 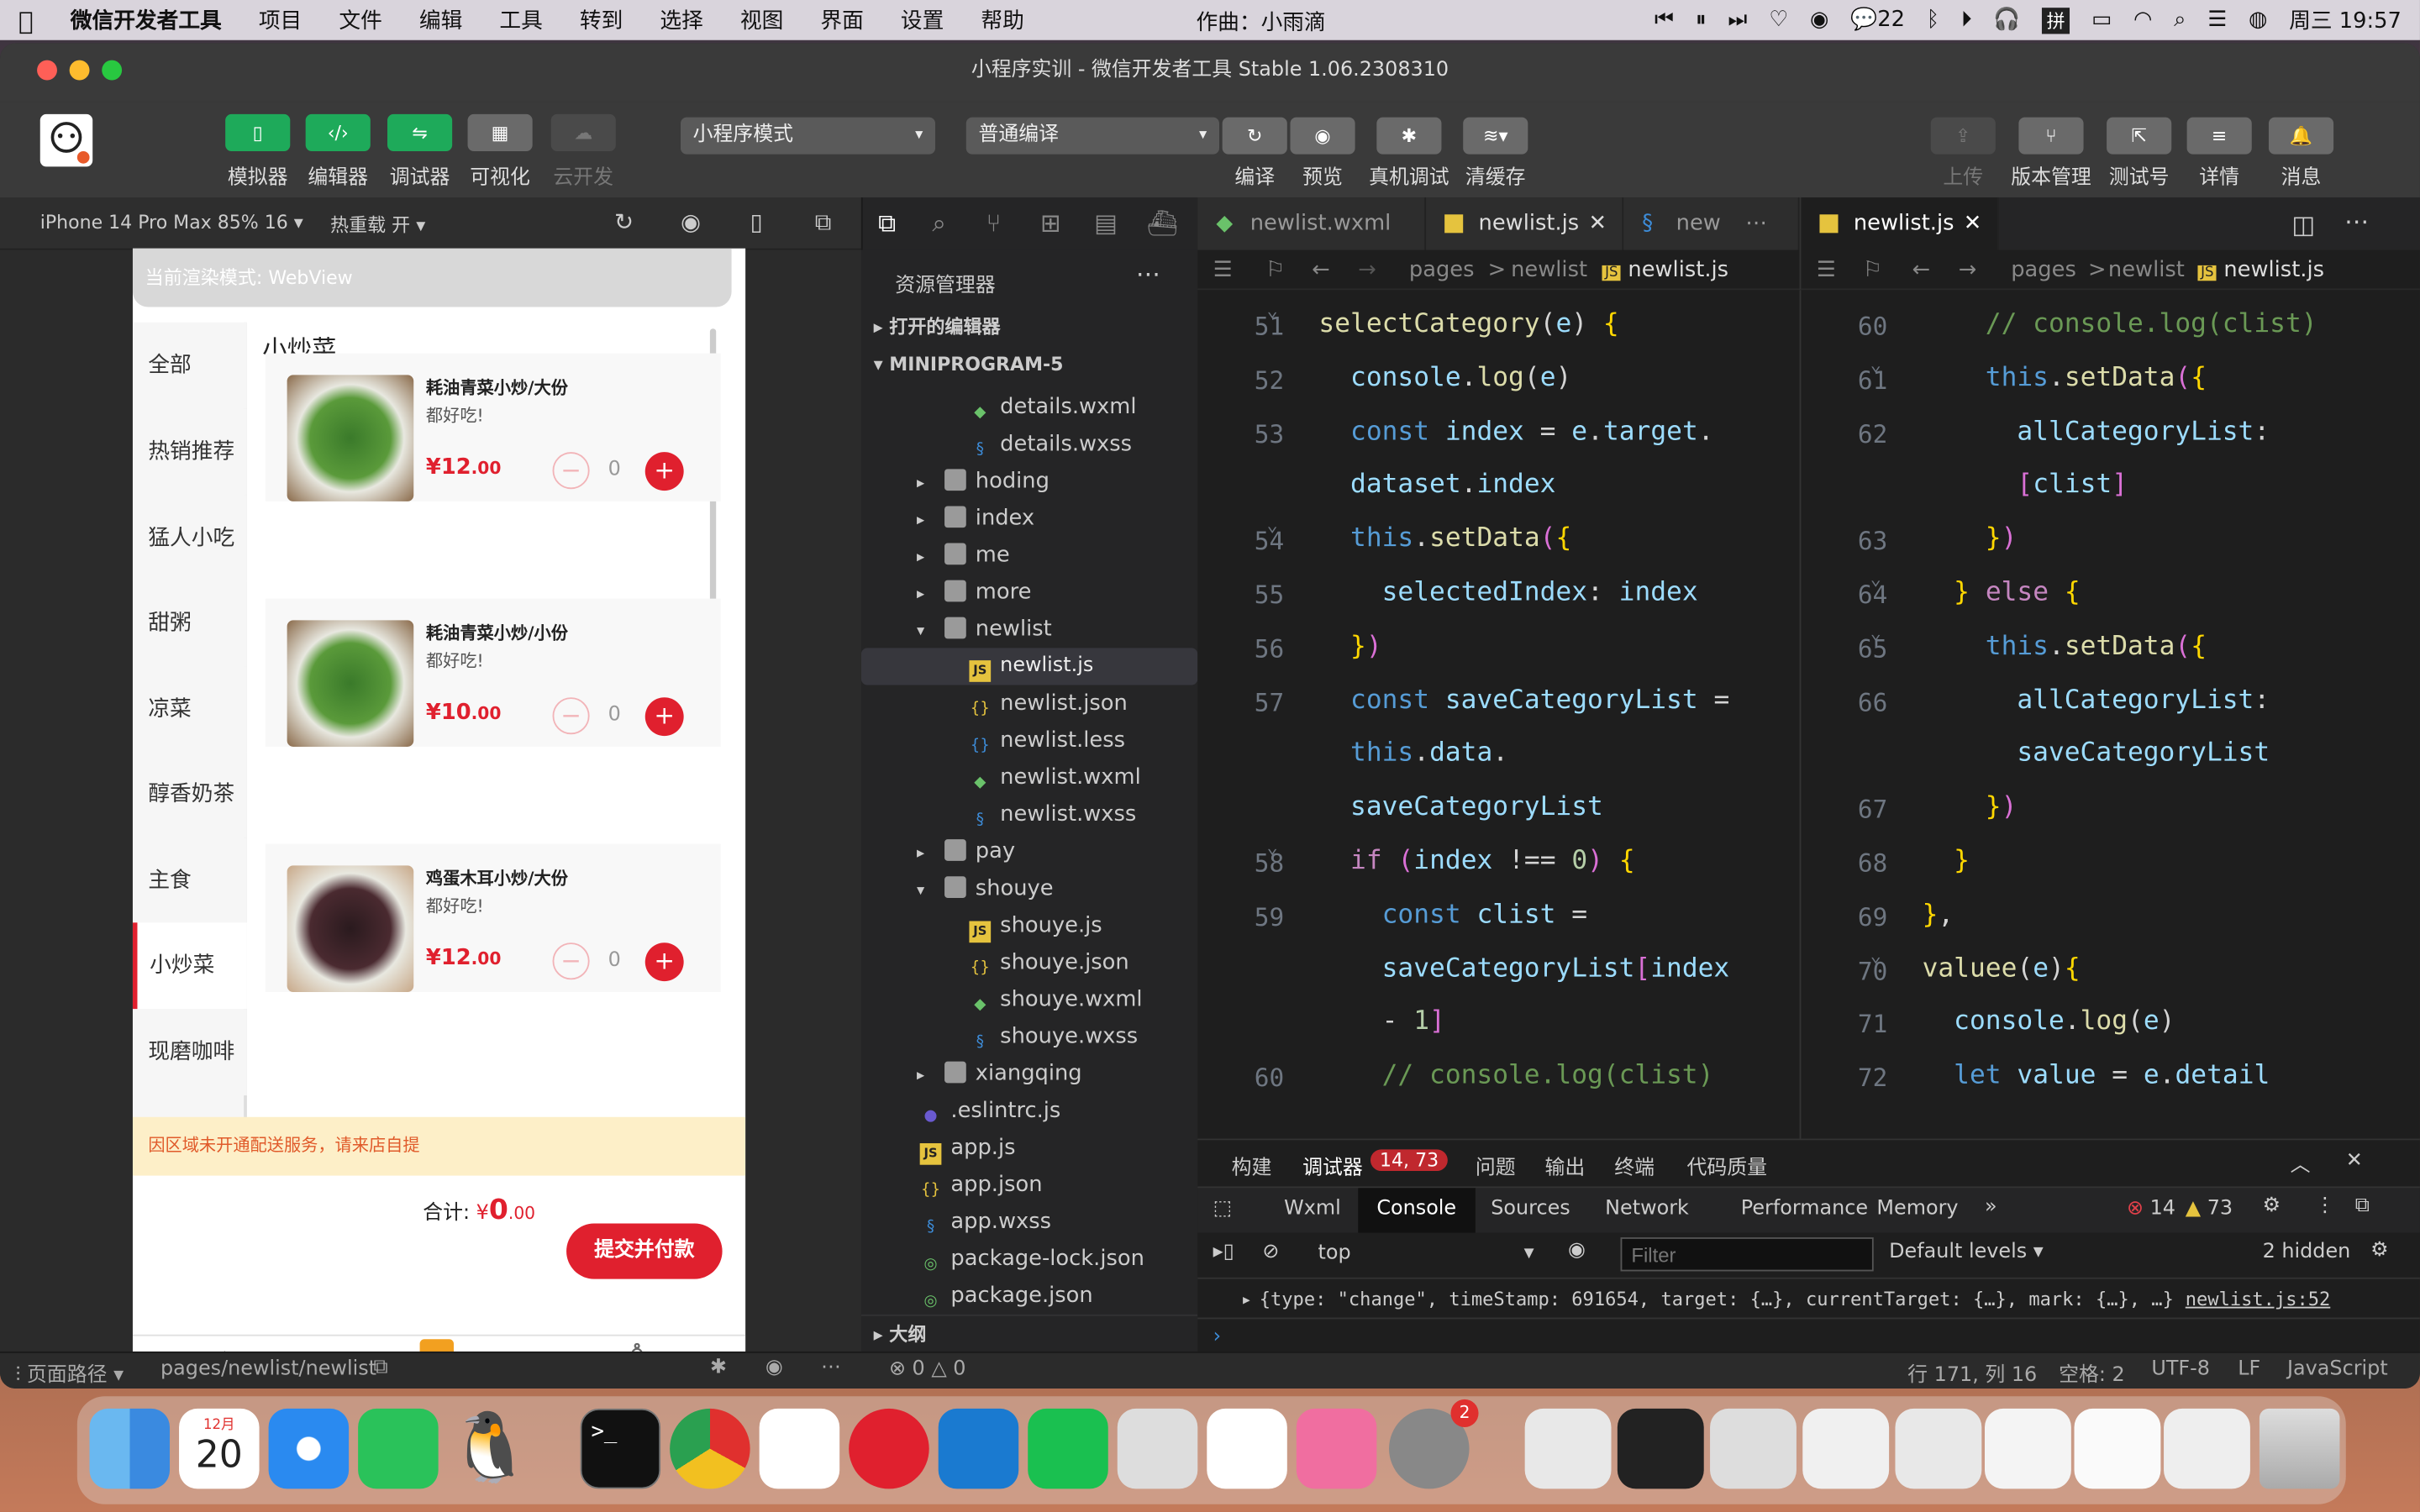 I want to click on devtab-console: Console, so click(x=1417, y=1211).